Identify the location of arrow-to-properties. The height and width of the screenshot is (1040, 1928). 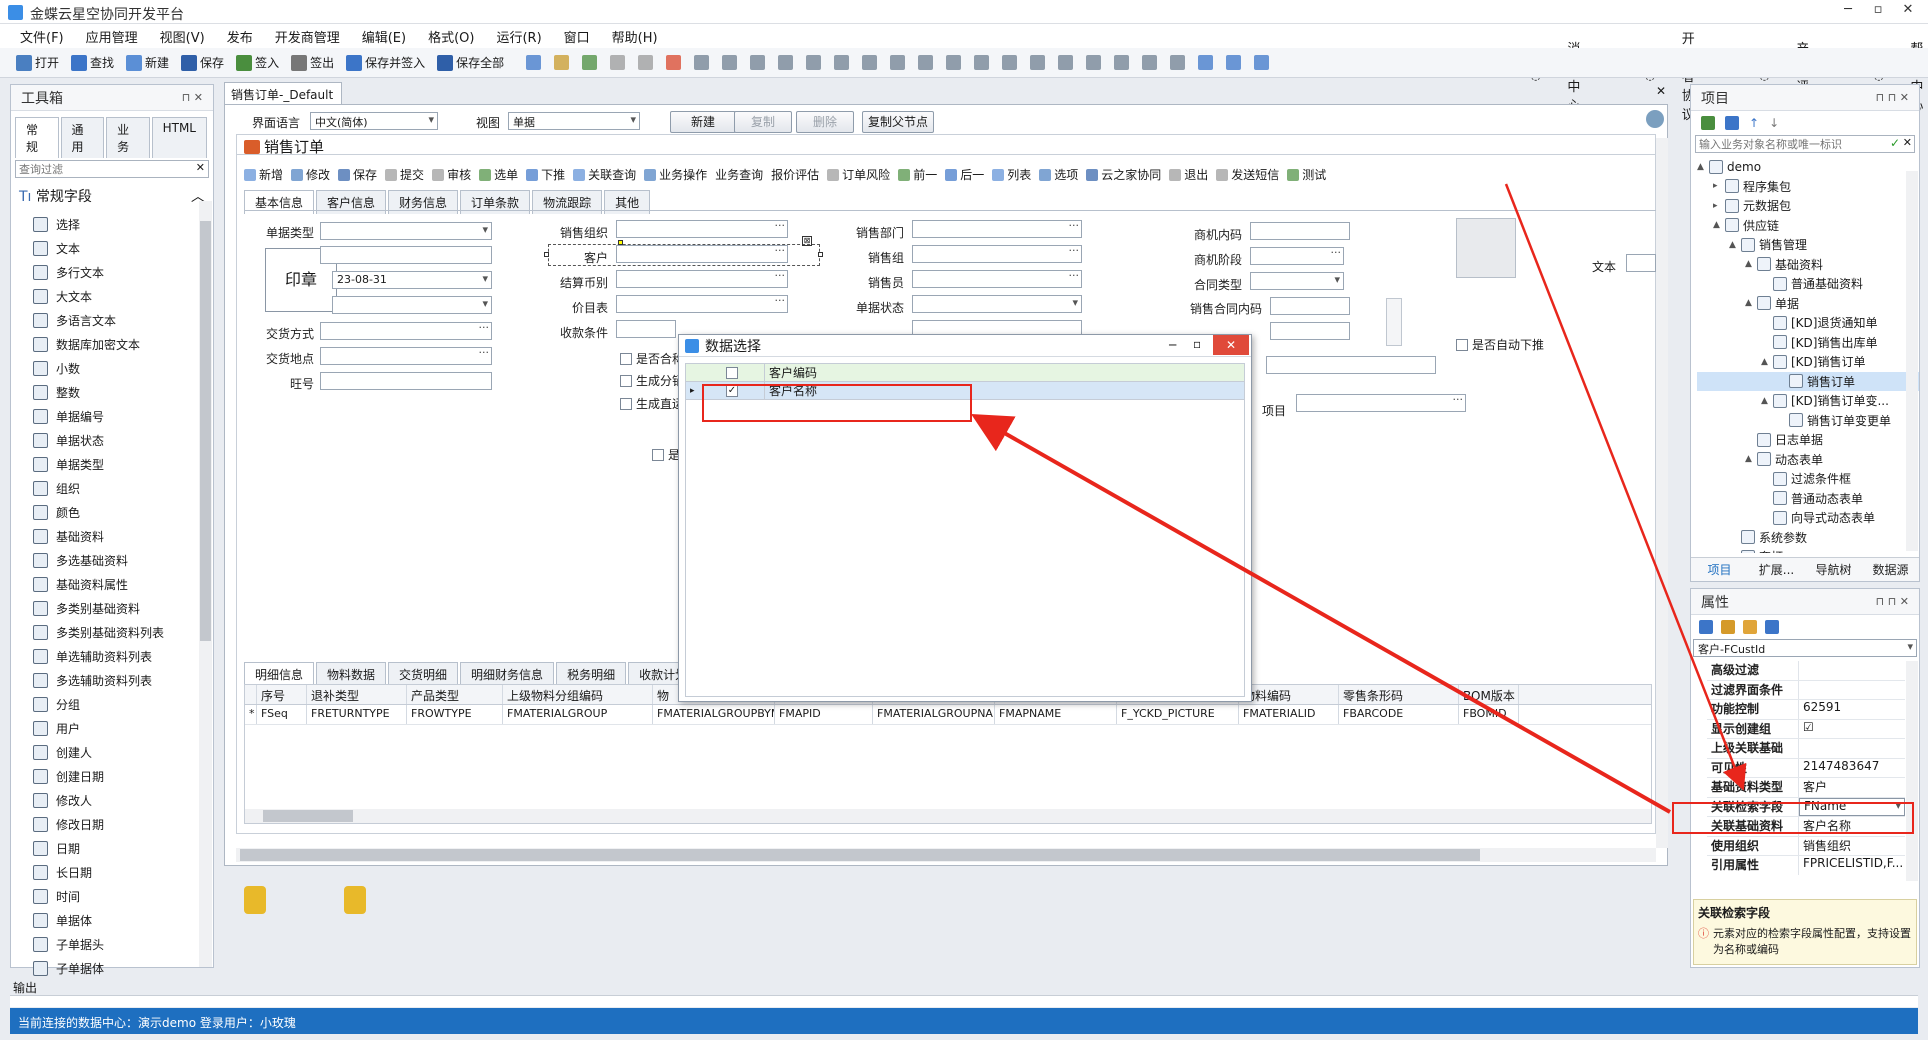
(1625, 487).